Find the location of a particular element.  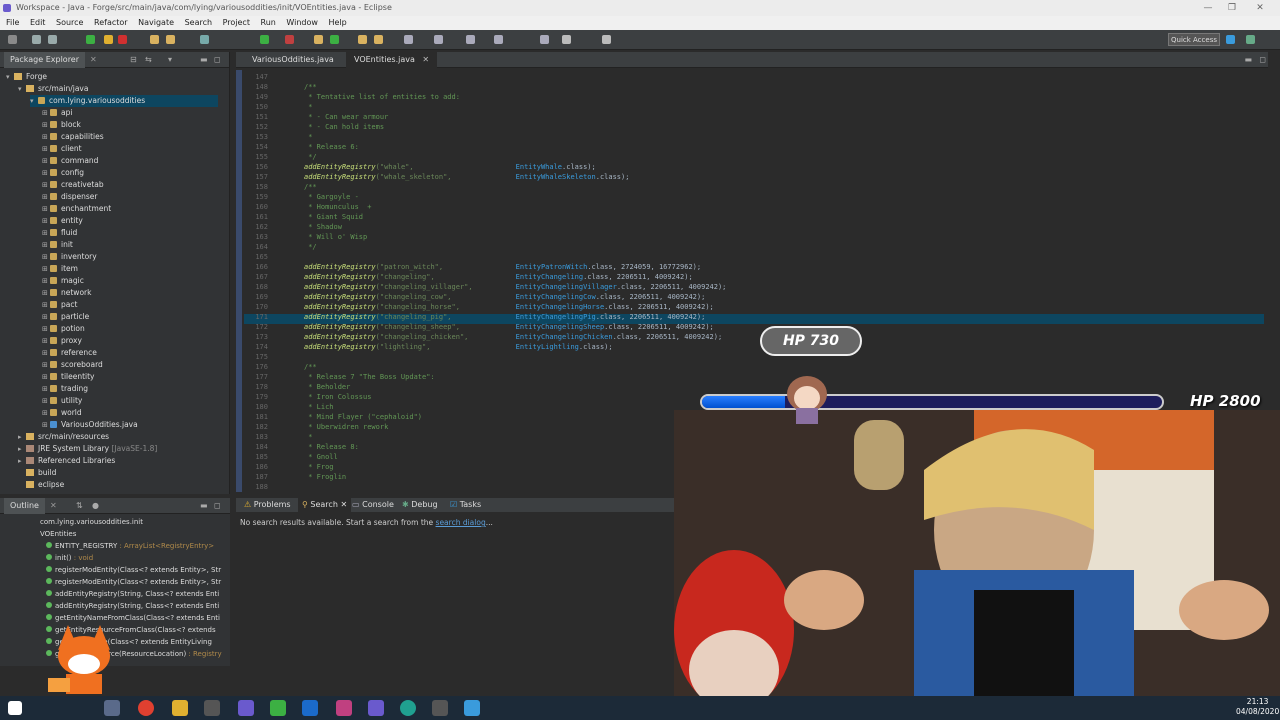

menu-source: Source is located at coordinates (69, 22).